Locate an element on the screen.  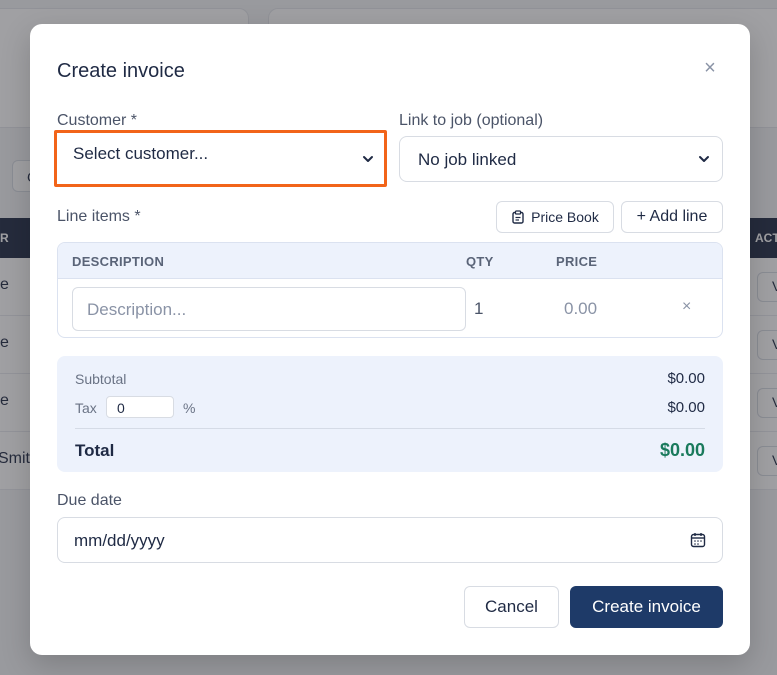
tax-value: $0.00 is located at coordinates (686, 407).